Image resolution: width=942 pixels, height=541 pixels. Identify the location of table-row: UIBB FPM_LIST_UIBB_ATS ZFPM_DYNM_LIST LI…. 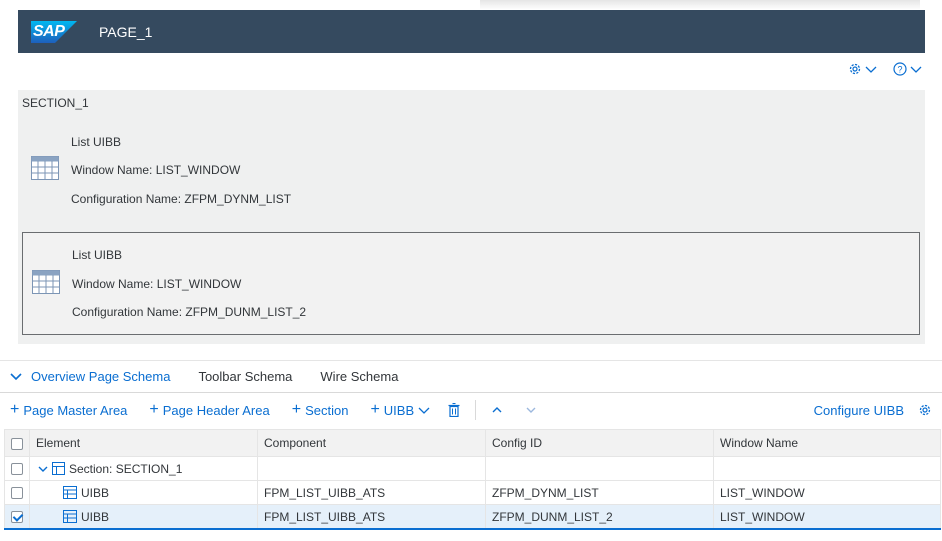
(472, 492).